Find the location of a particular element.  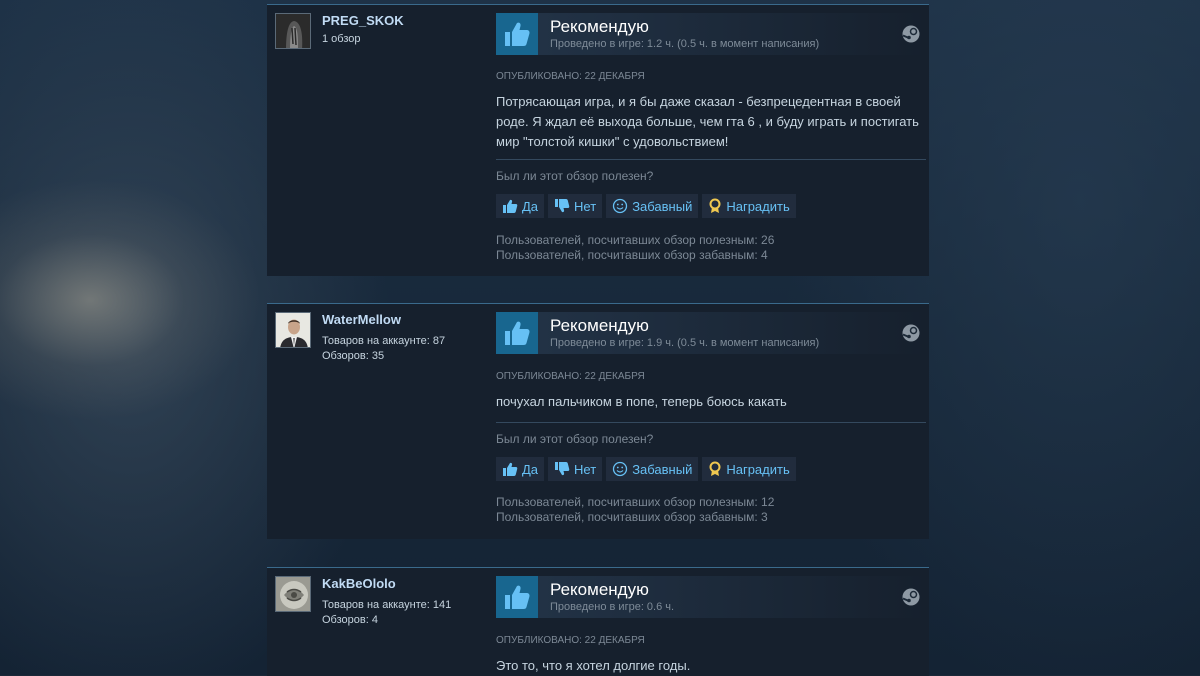

recommendation-header: Рекомендую Проведено в игре: 0.6 ч. is located at coordinates (711, 597).